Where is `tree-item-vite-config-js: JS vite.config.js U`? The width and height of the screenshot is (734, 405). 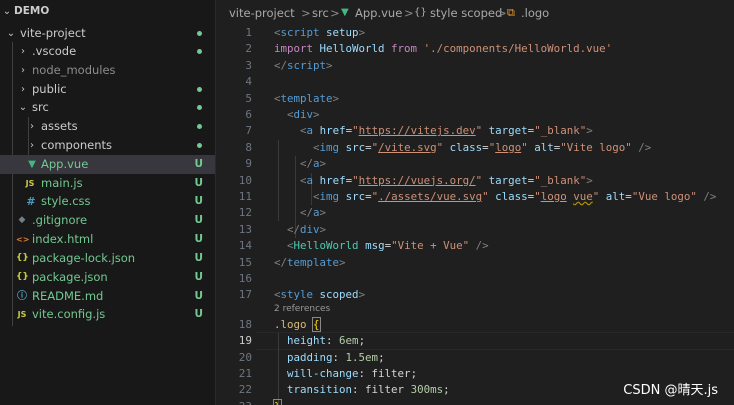 tree-item-vite-config-js: JS vite.config.js U is located at coordinates (107, 314).